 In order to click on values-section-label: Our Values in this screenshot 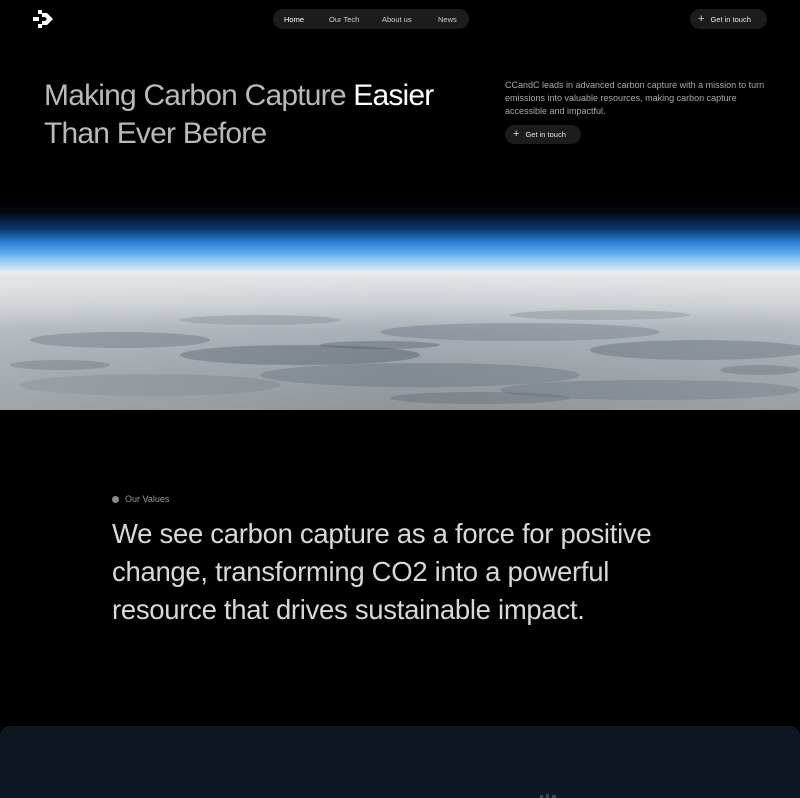, I will do `click(140, 499)`.